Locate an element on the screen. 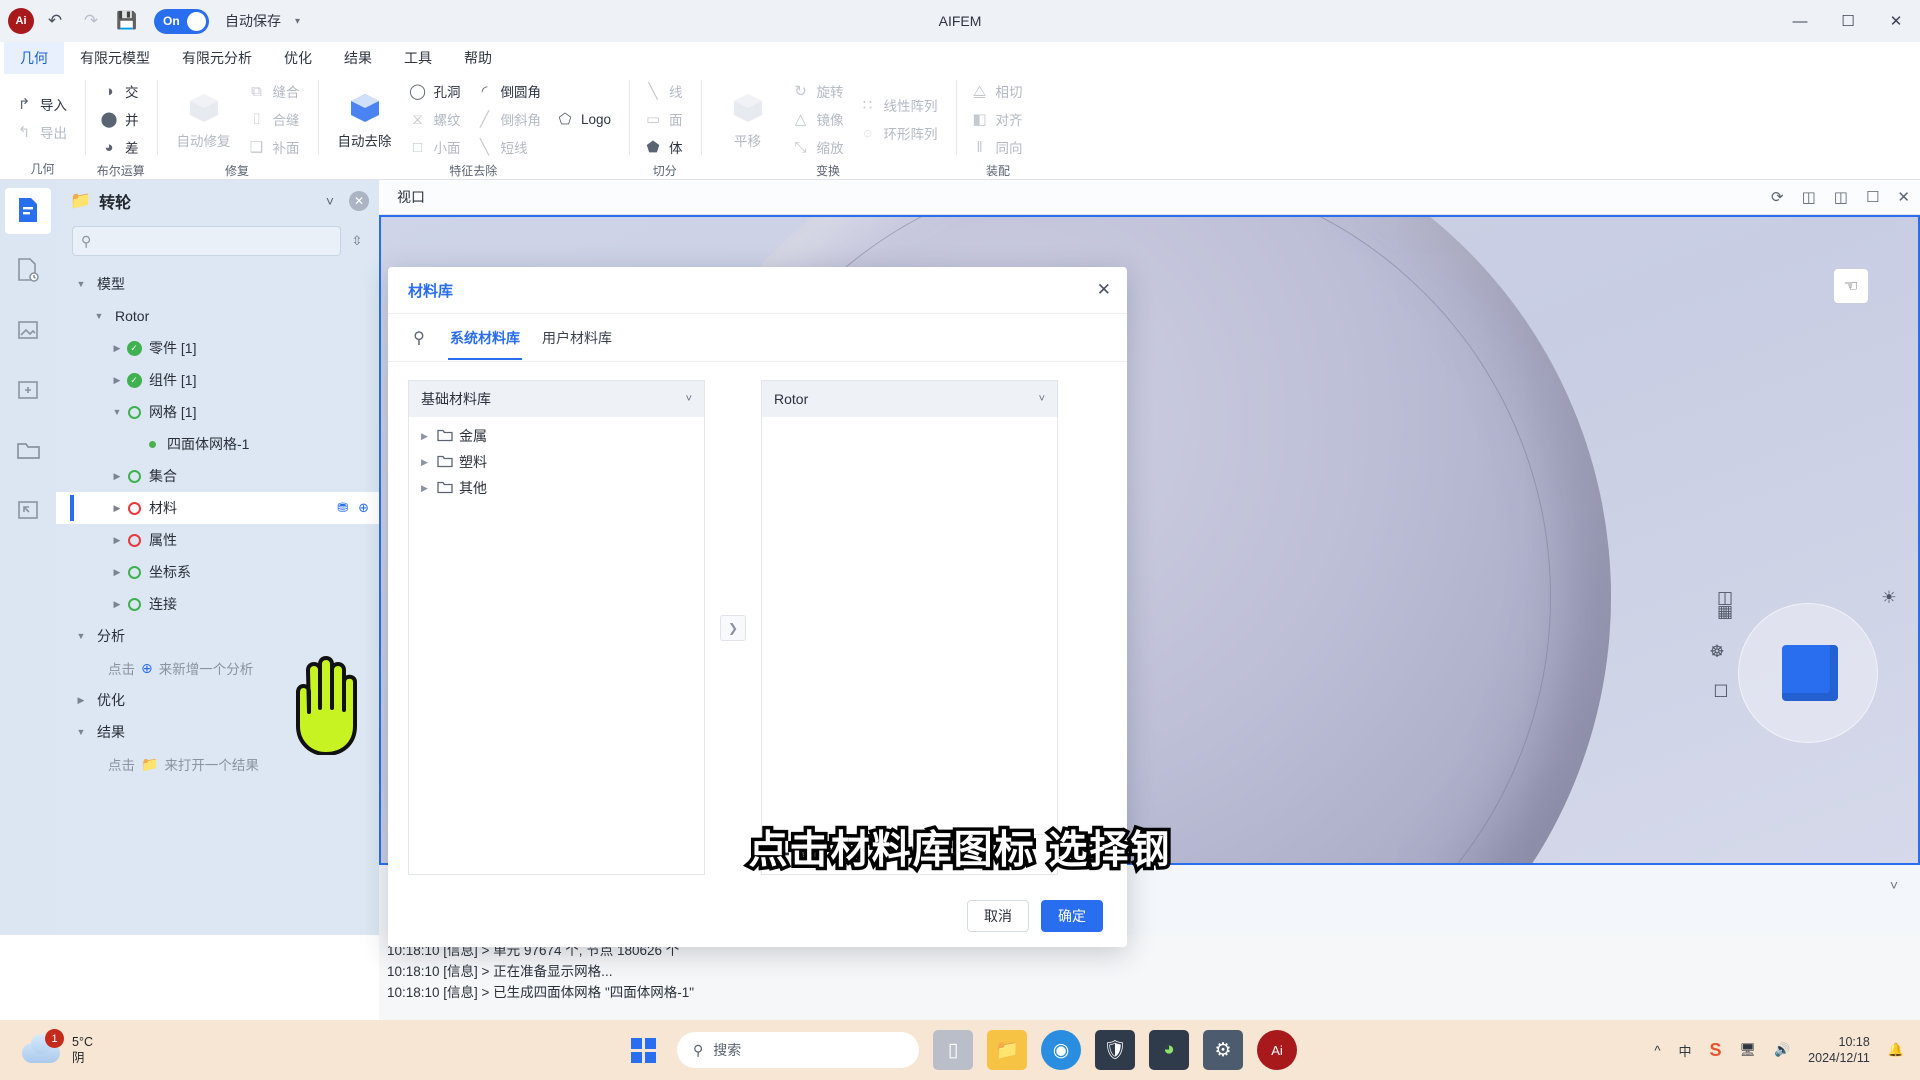 This screenshot has width=1920, height=1080. ribbon-button-scale-icon: ⤡ 缩放 is located at coordinates (819, 147).